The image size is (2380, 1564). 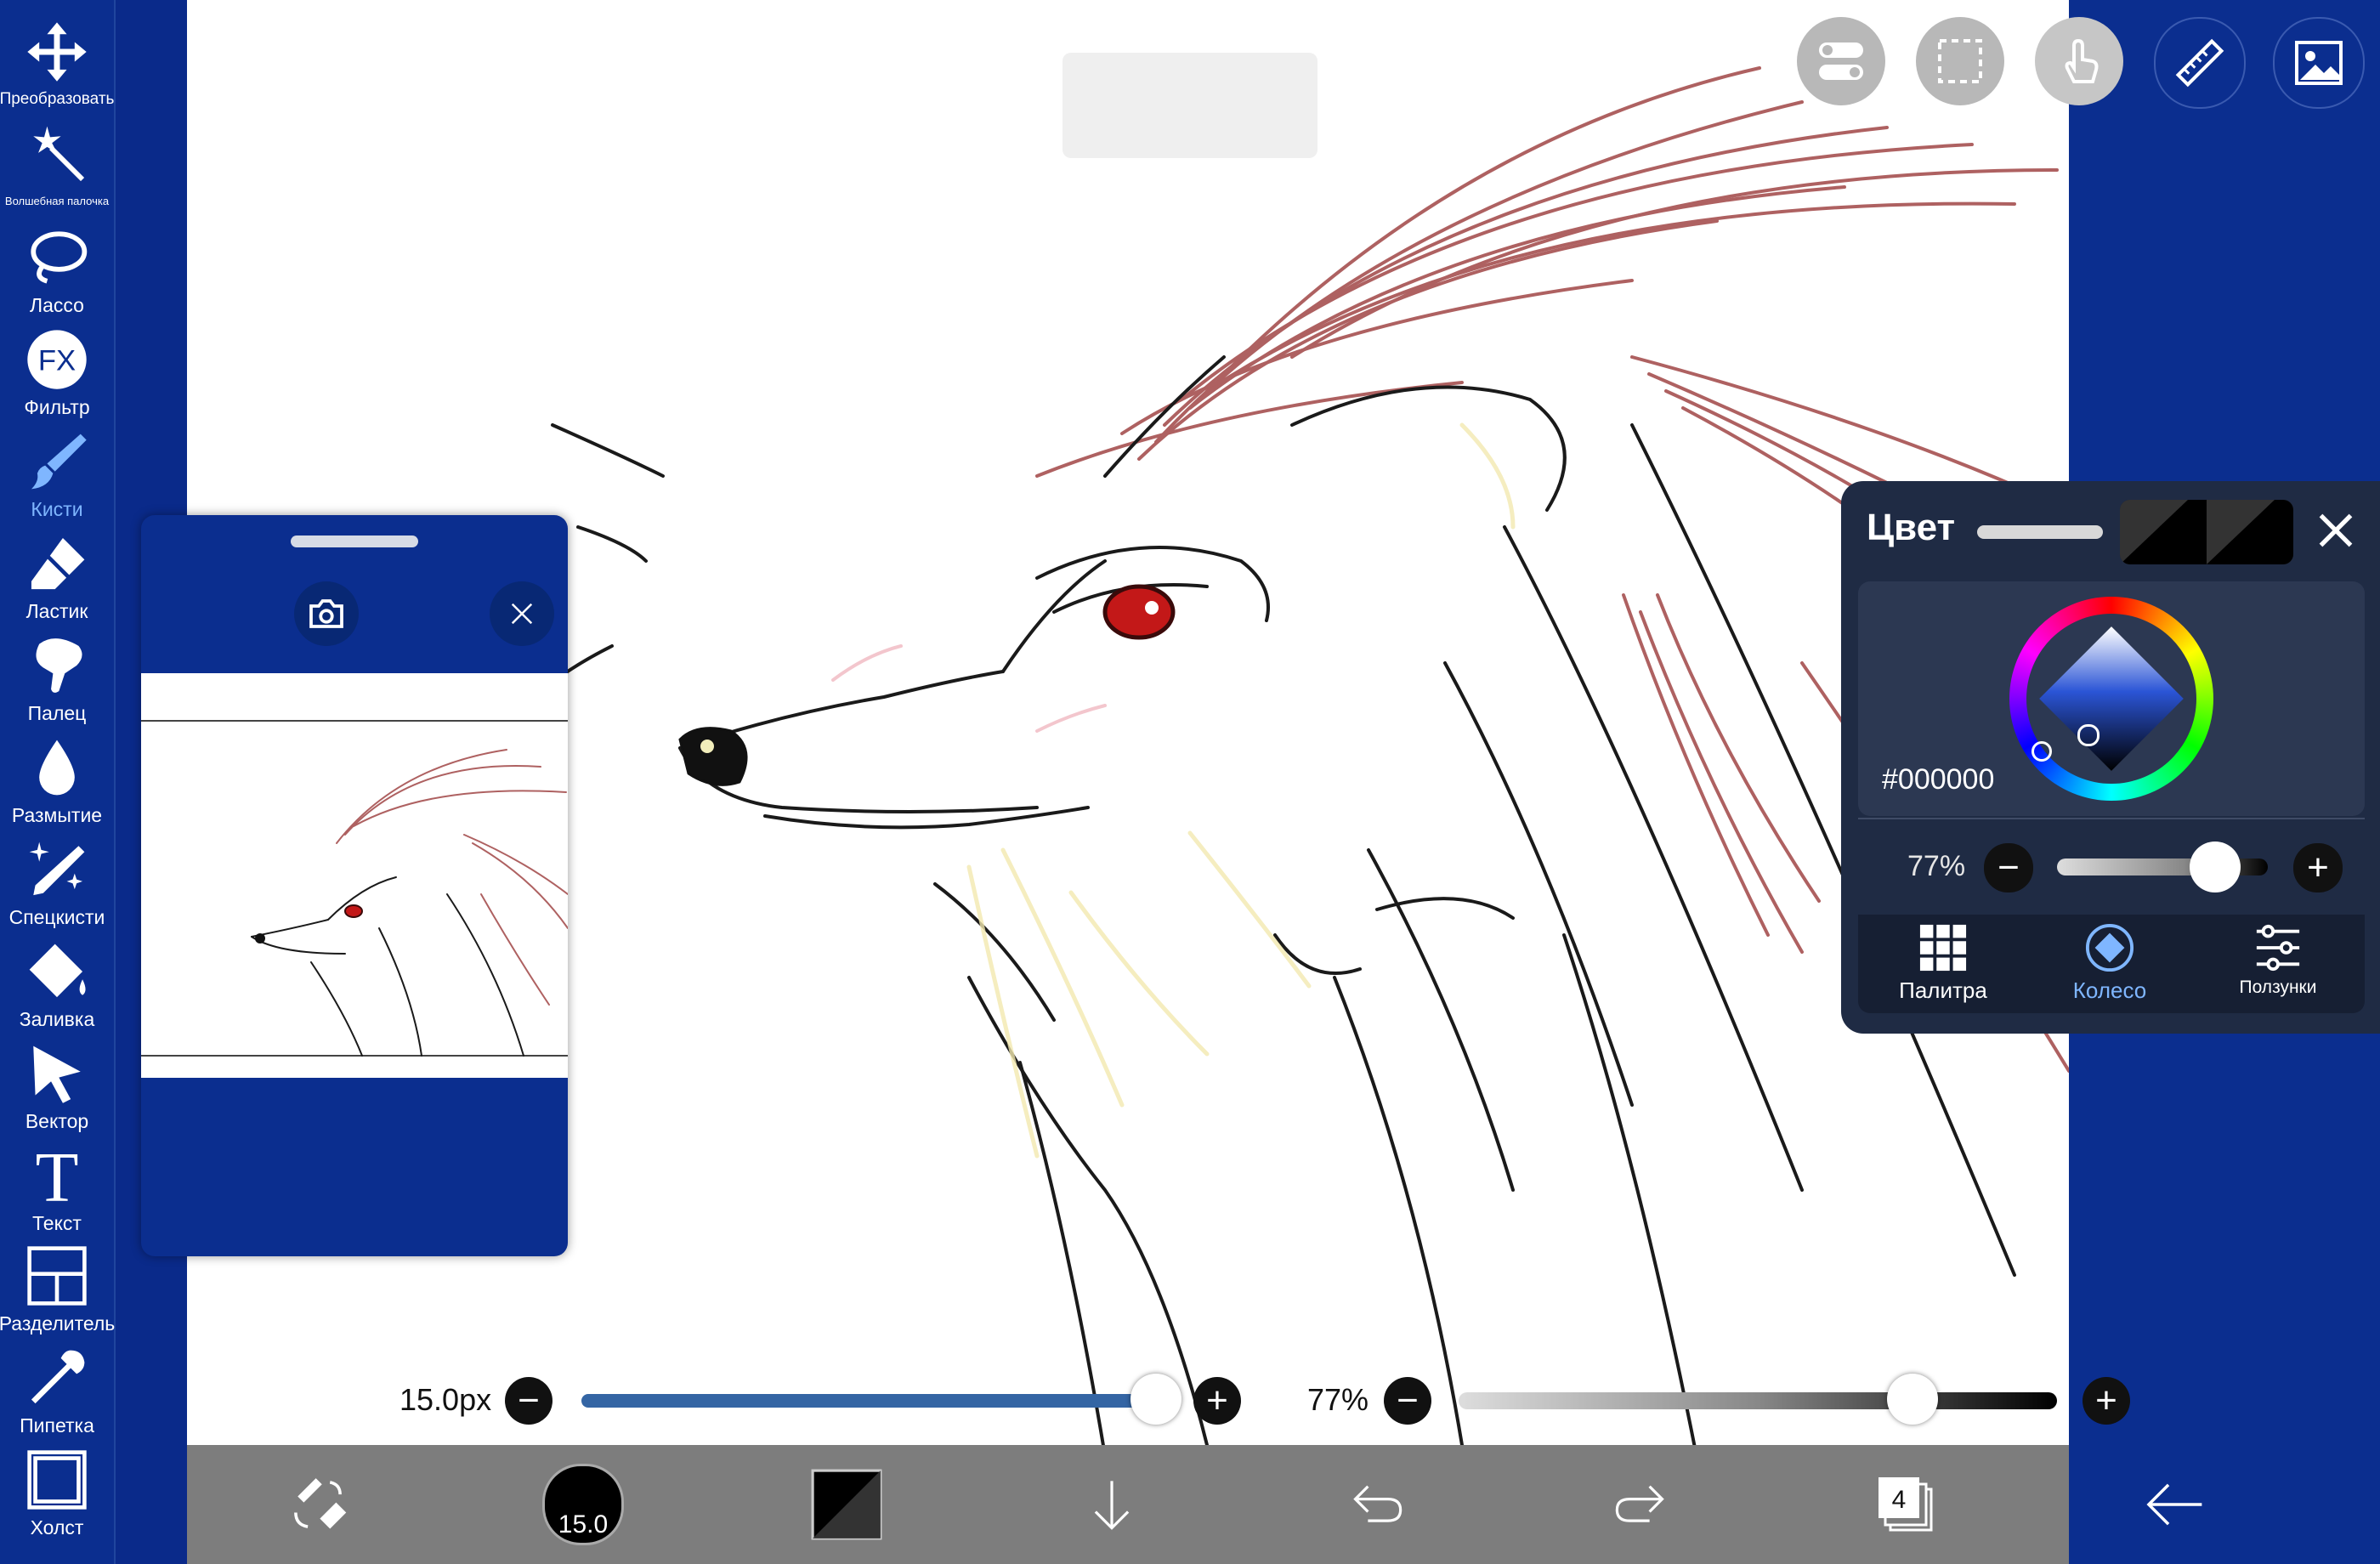 I want to click on svg-text: FX, so click(x=57, y=361).